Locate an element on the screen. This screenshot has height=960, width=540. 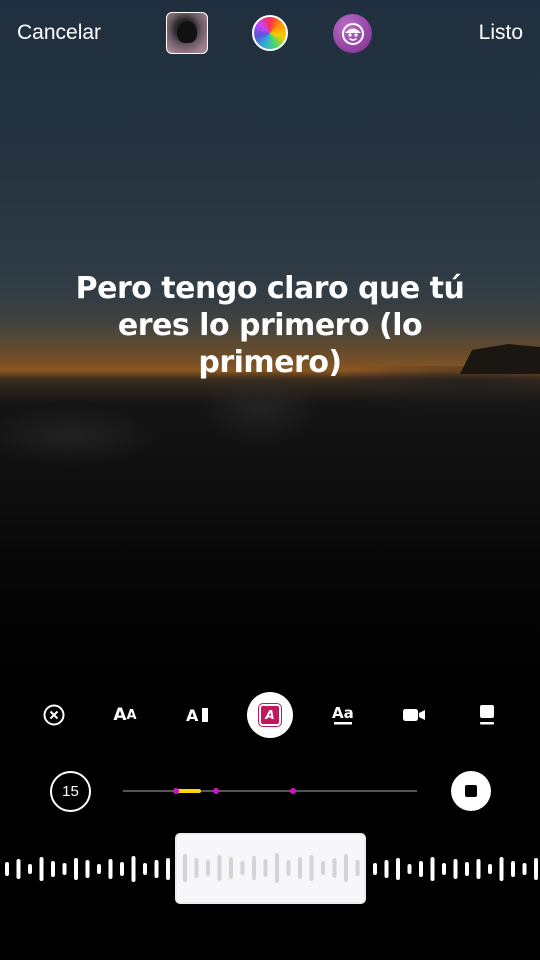
color-wheel-icon is located at coordinates (270, 33).